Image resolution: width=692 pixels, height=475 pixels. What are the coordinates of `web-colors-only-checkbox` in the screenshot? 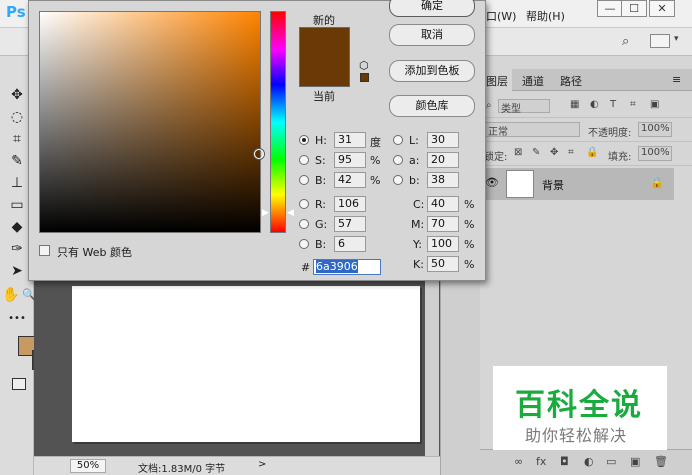 It's located at (44, 250).